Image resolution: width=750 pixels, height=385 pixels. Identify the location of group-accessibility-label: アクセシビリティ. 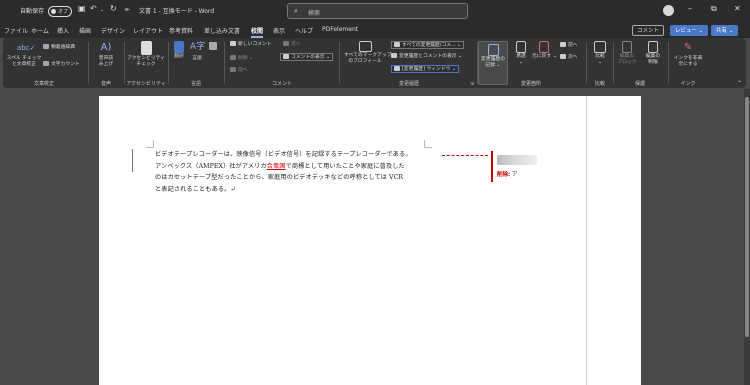
(146, 84).